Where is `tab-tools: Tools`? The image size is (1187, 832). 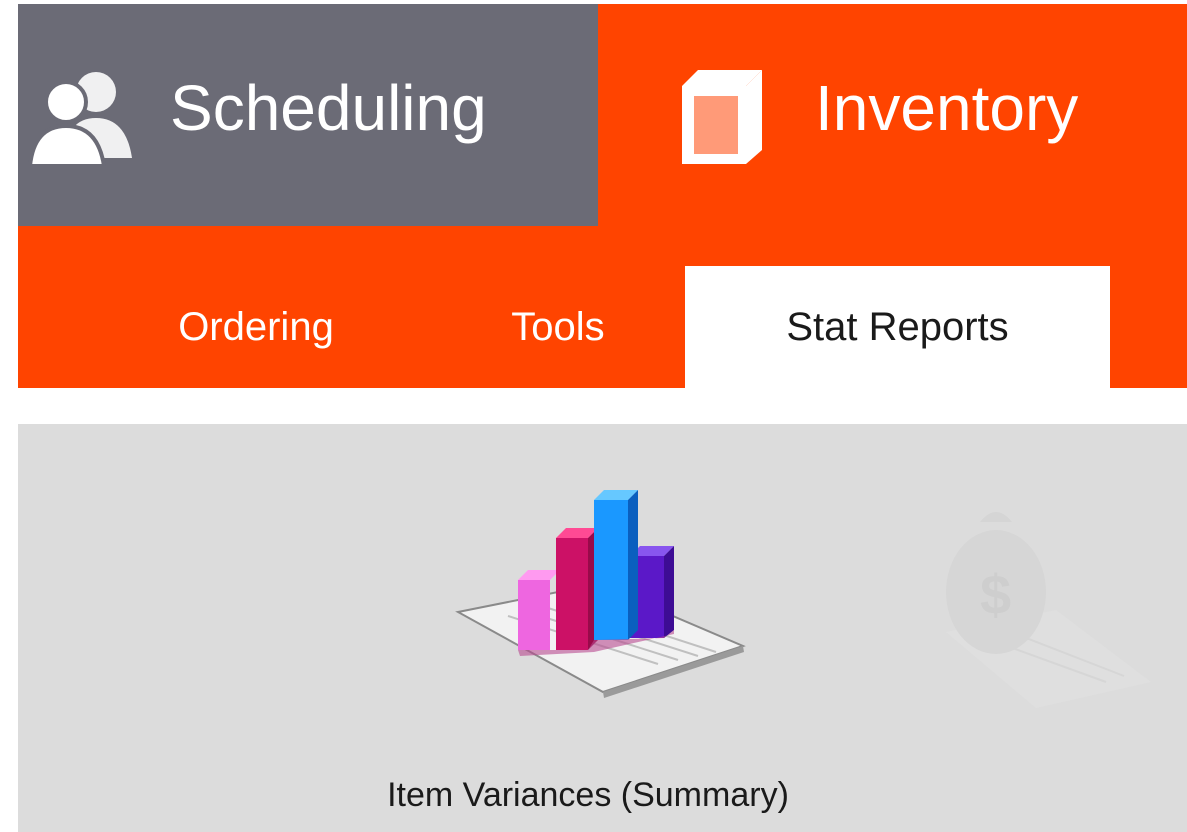
tab-tools: Tools is located at coordinates (558, 327).